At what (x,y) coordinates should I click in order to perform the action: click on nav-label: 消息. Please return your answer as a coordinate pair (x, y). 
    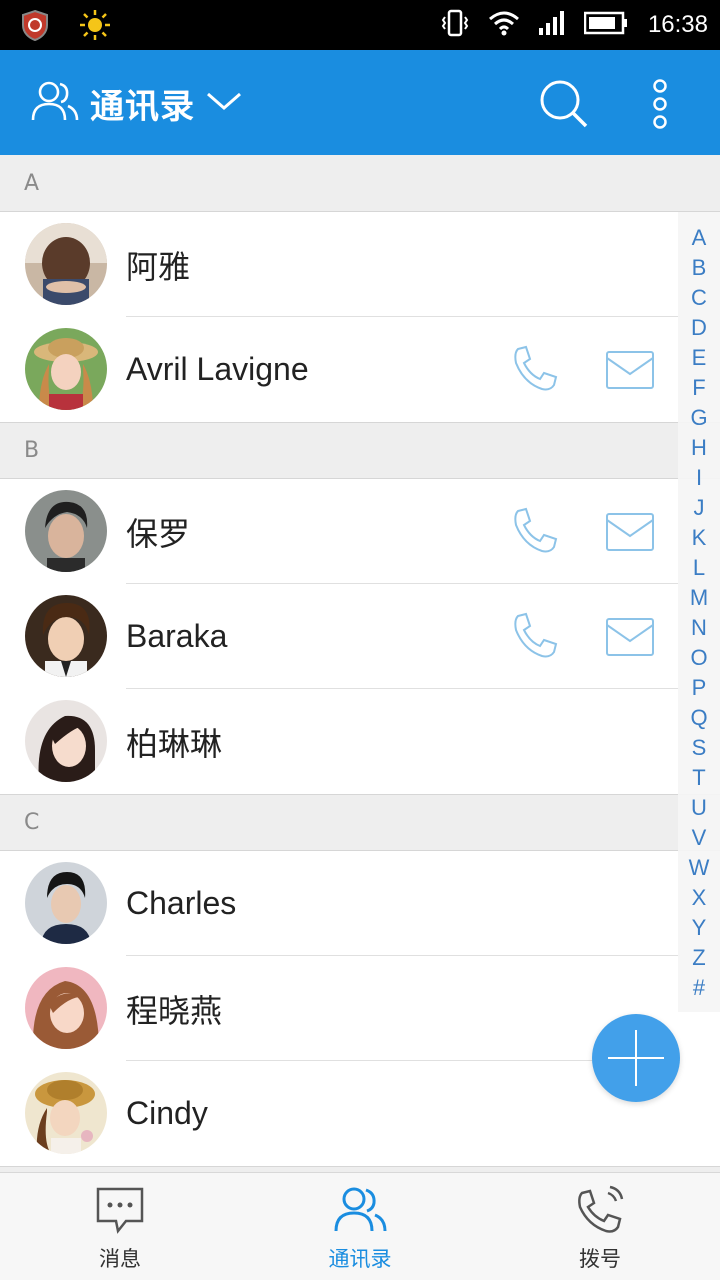
    Looking at the image, I should click on (120, 1259).